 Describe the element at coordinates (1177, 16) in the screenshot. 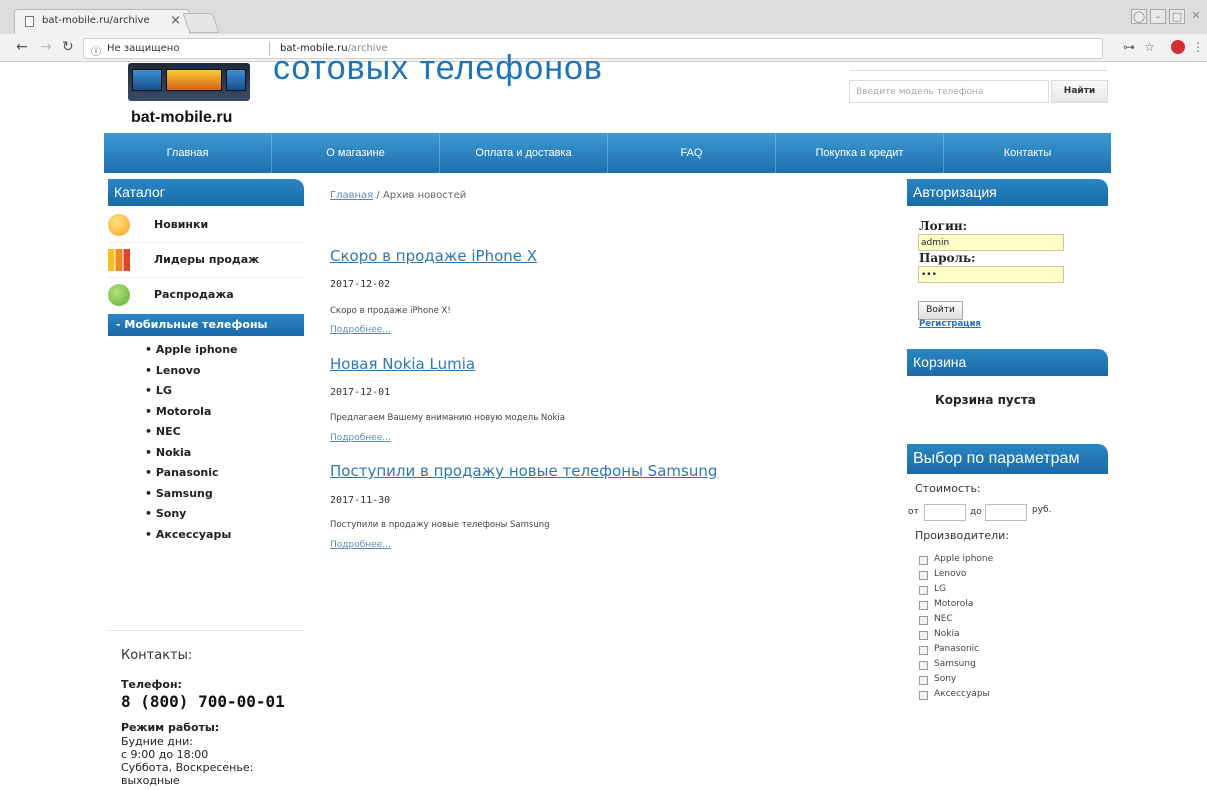

I see `maximize-icon: □` at that location.